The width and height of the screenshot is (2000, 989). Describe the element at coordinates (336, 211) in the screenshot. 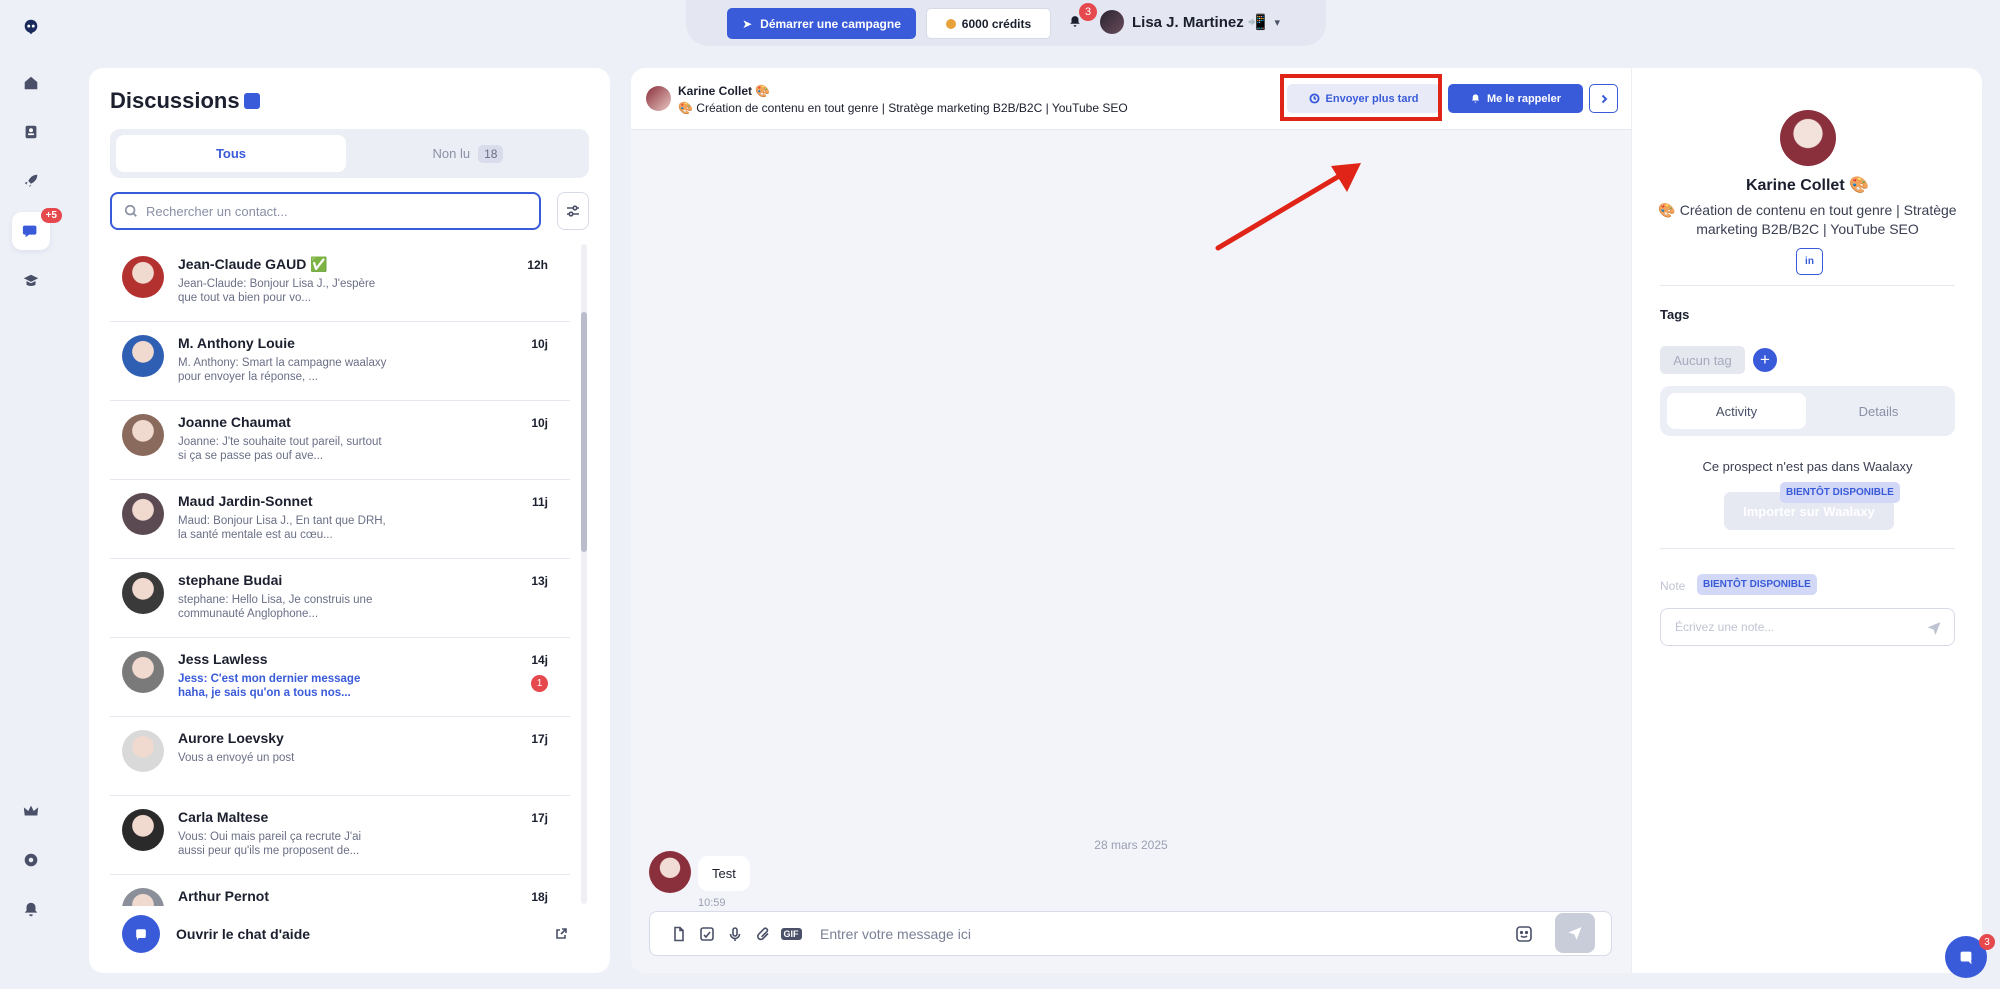

I see `search-input` at that location.